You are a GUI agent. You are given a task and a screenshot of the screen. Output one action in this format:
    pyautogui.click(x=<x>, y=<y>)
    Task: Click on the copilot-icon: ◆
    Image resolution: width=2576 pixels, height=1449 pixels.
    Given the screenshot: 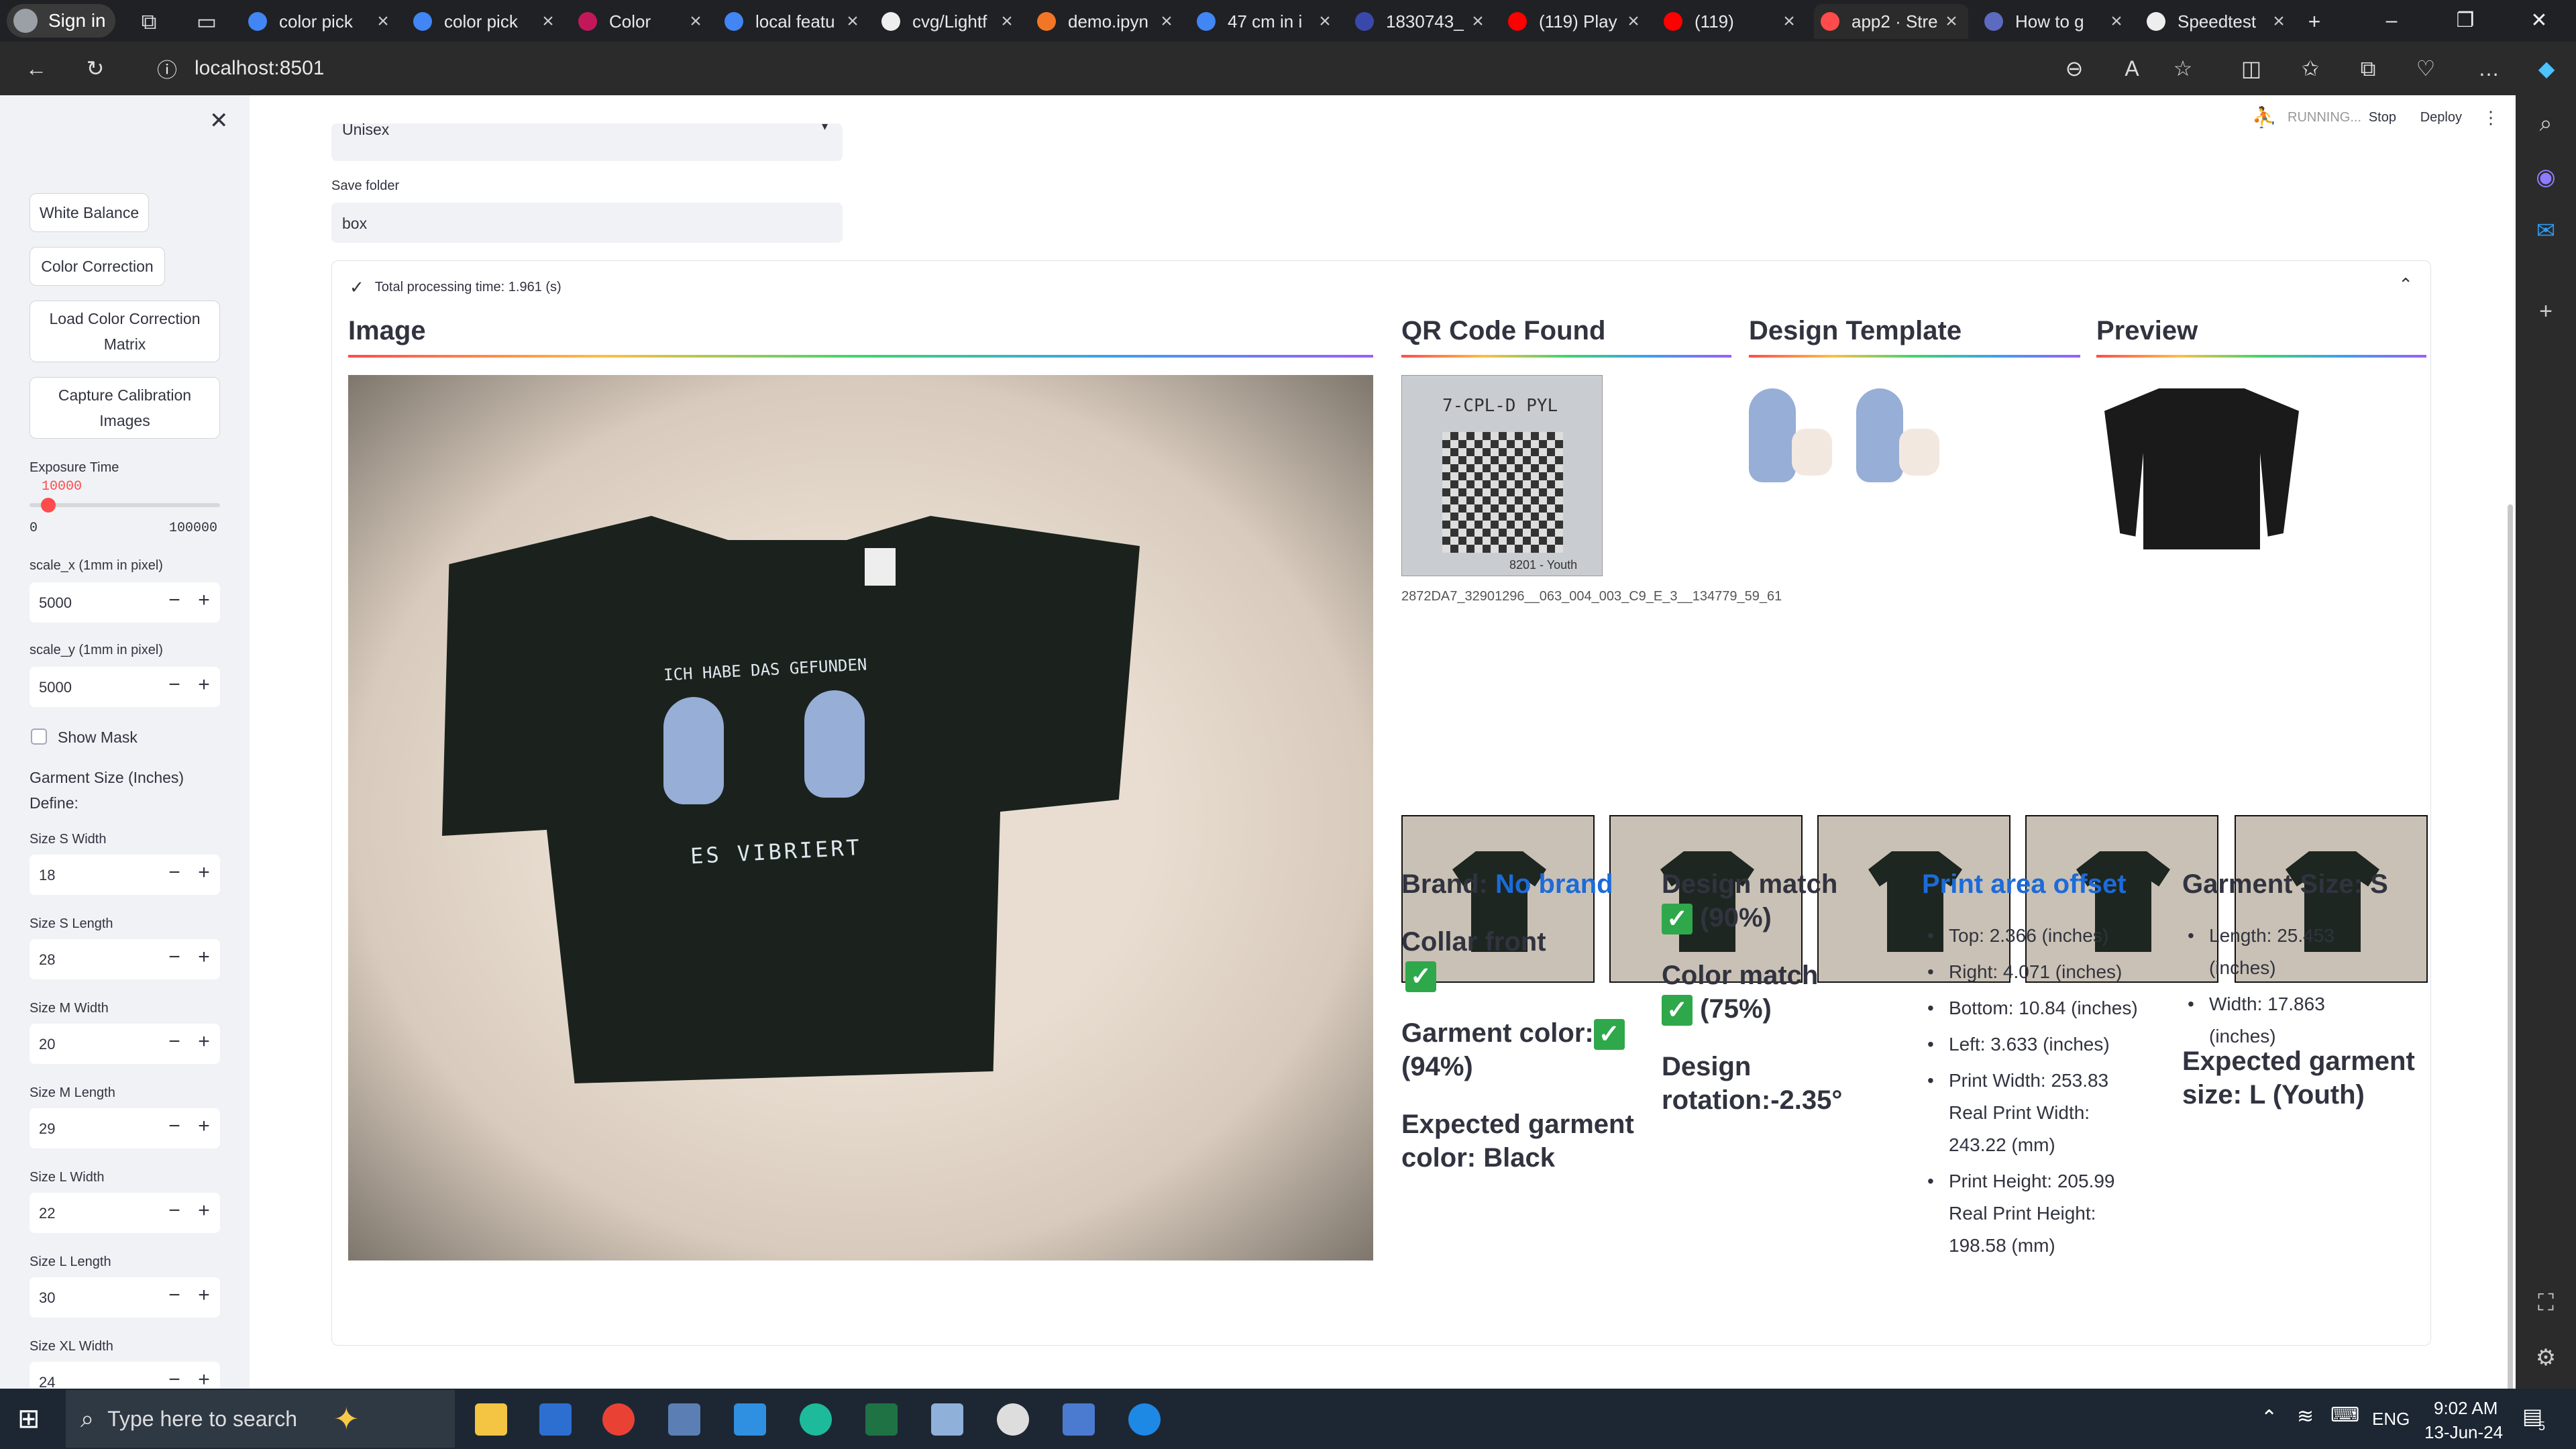 What is the action you would take?
    pyautogui.click(x=2546, y=68)
    